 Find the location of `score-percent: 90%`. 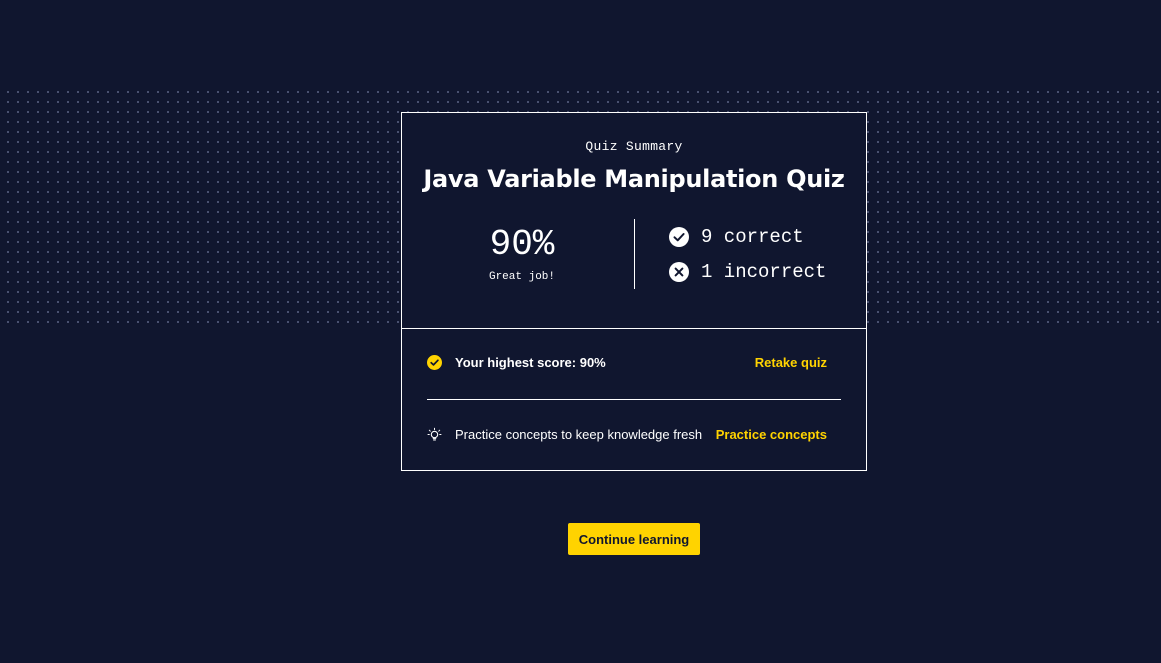

score-percent: 90% is located at coordinates (522, 244).